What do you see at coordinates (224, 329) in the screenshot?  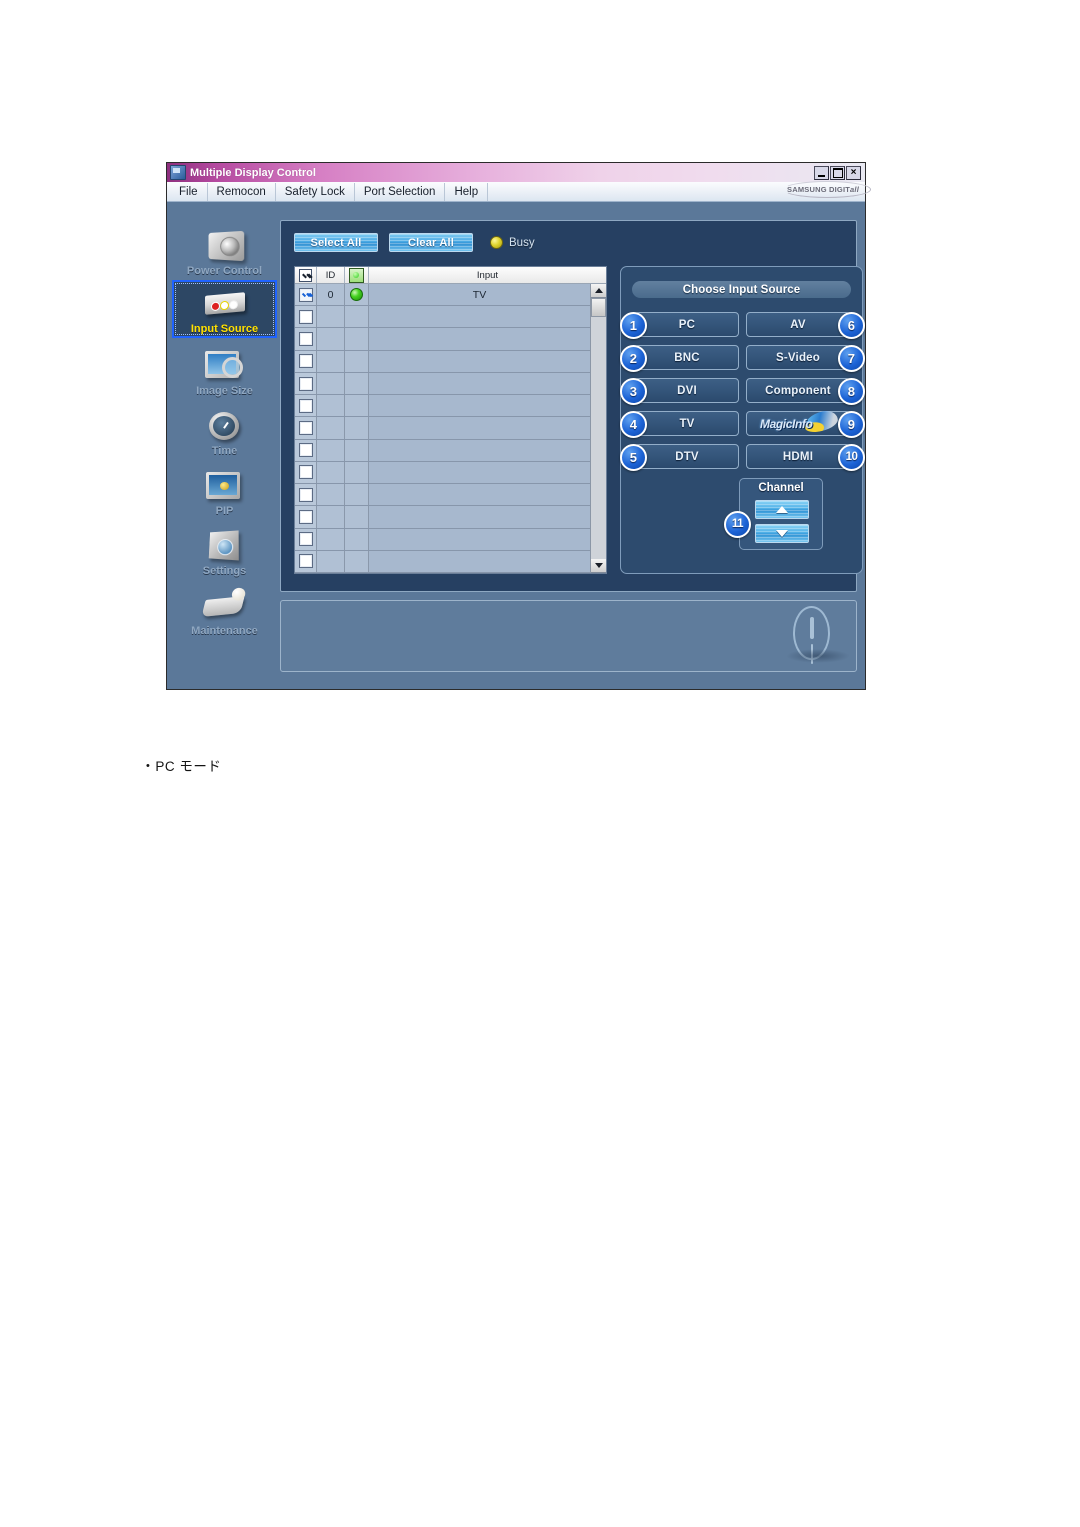 I see `sidebar-label-input-source: Input Source` at bounding box center [224, 329].